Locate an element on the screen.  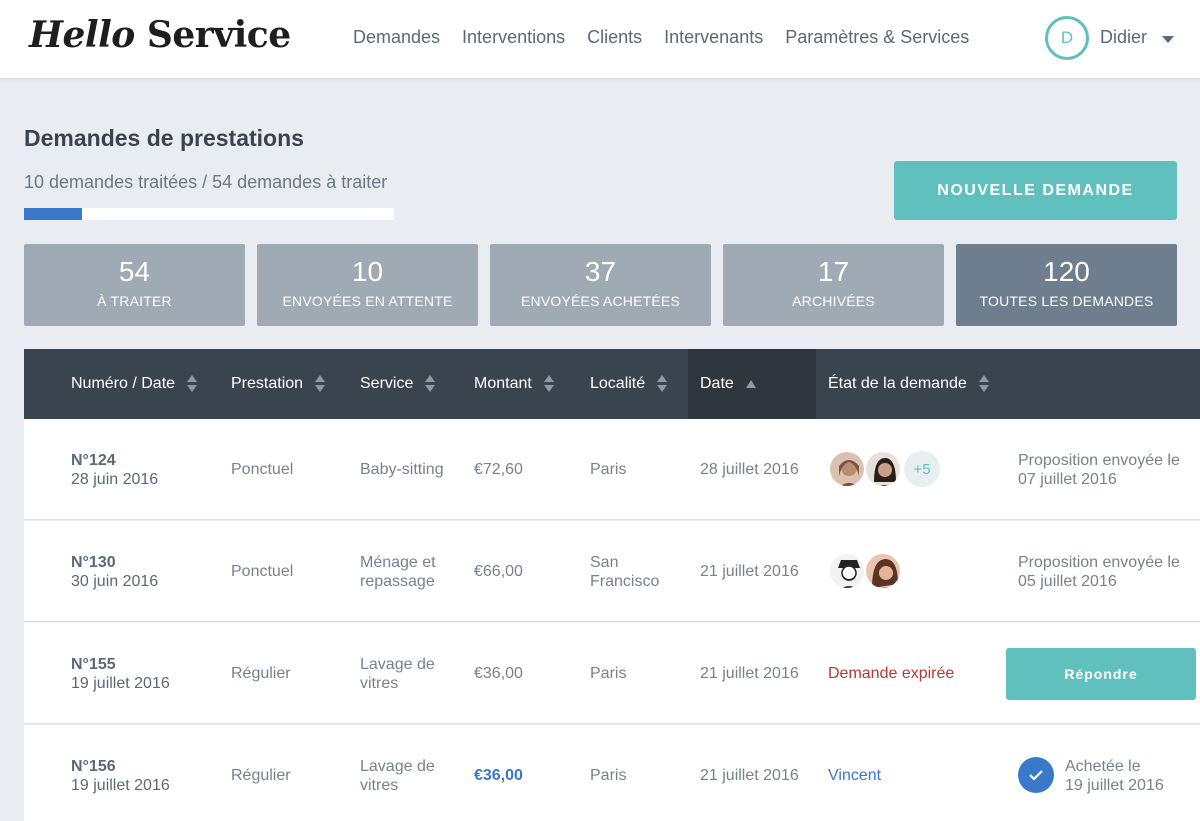
status-text: Achetée le 19 juillet 2016 is located at coordinates (1114, 776).